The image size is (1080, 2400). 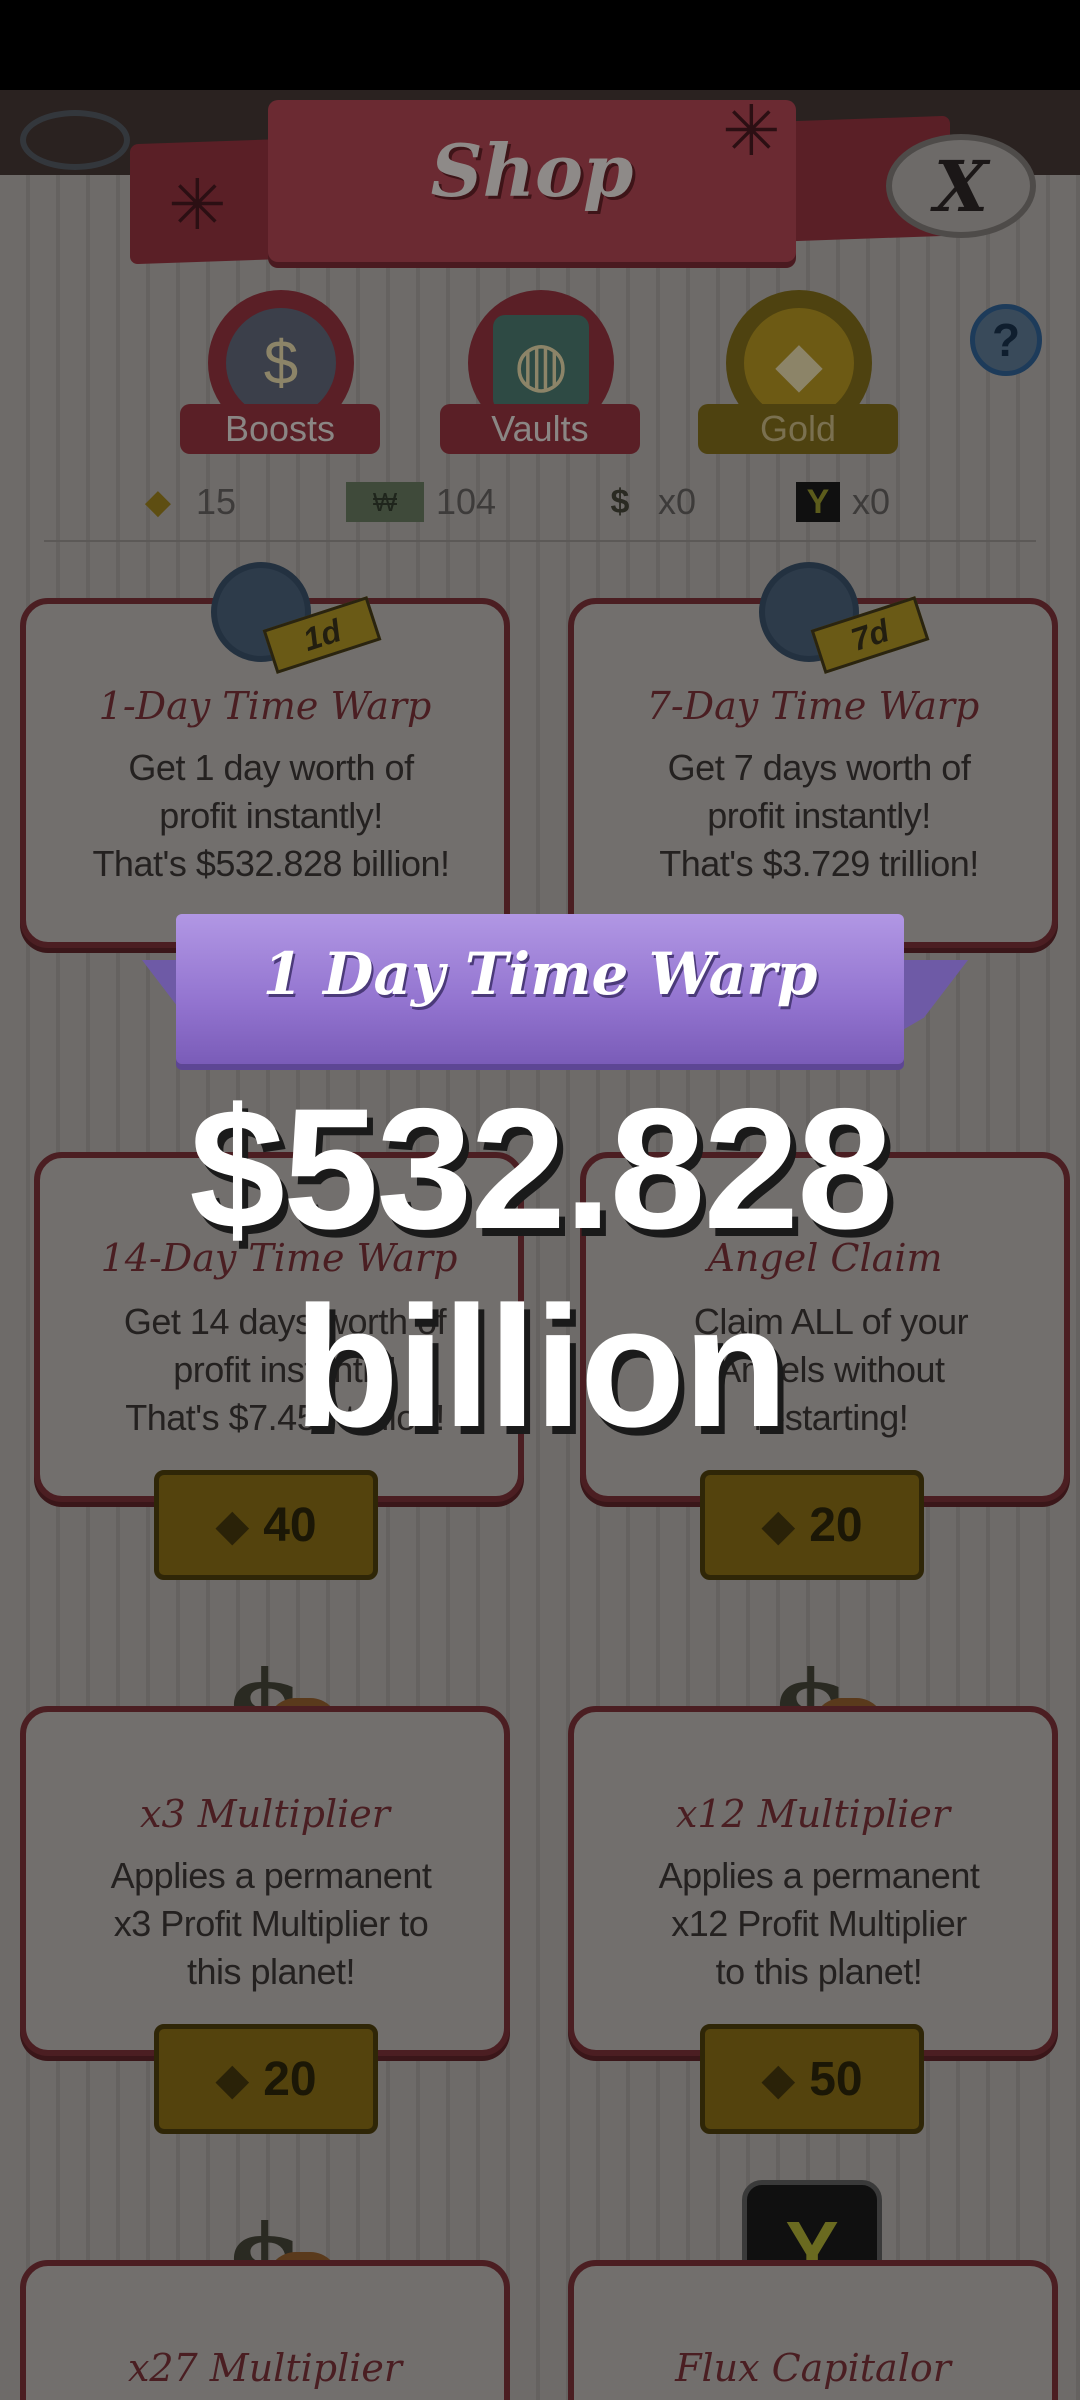 What do you see at coordinates (798, 429) in the screenshot?
I see `tab-gold-label: Gold` at bounding box center [798, 429].